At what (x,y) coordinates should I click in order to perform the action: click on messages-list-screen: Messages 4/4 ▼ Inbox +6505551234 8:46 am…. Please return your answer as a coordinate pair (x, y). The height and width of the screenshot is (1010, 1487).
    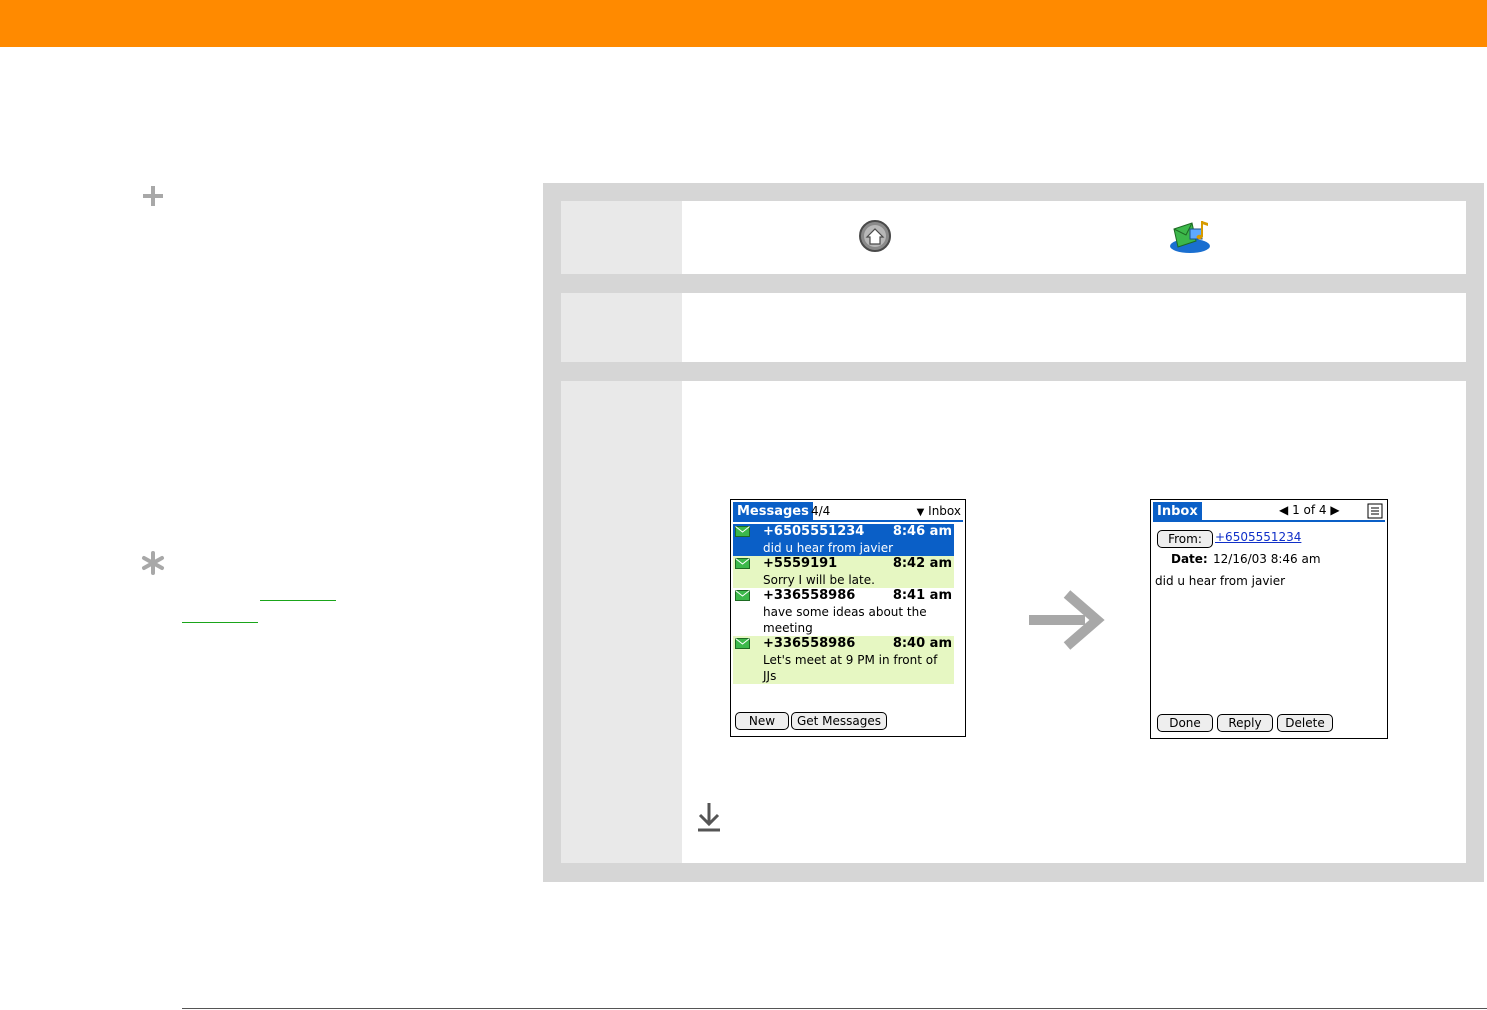
    Looking at the image, I should click on (848, 618).